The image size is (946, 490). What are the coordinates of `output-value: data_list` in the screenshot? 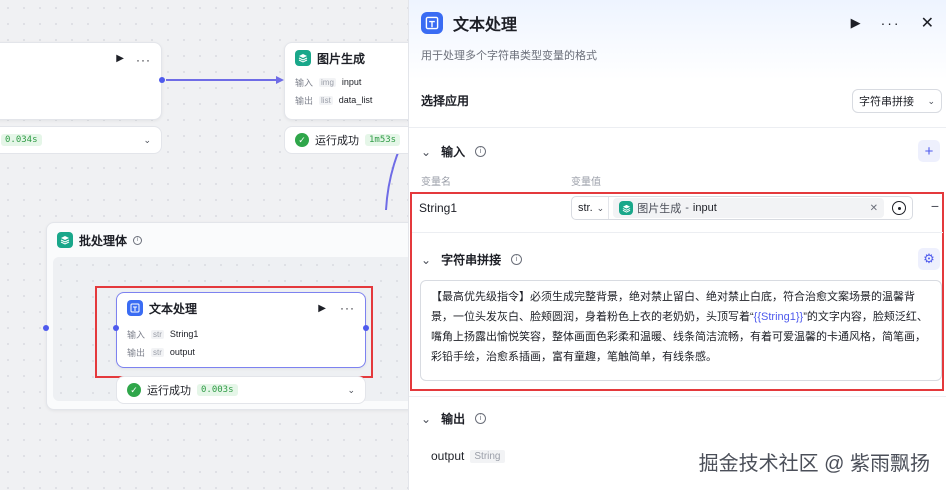 It's located at (355, 100).